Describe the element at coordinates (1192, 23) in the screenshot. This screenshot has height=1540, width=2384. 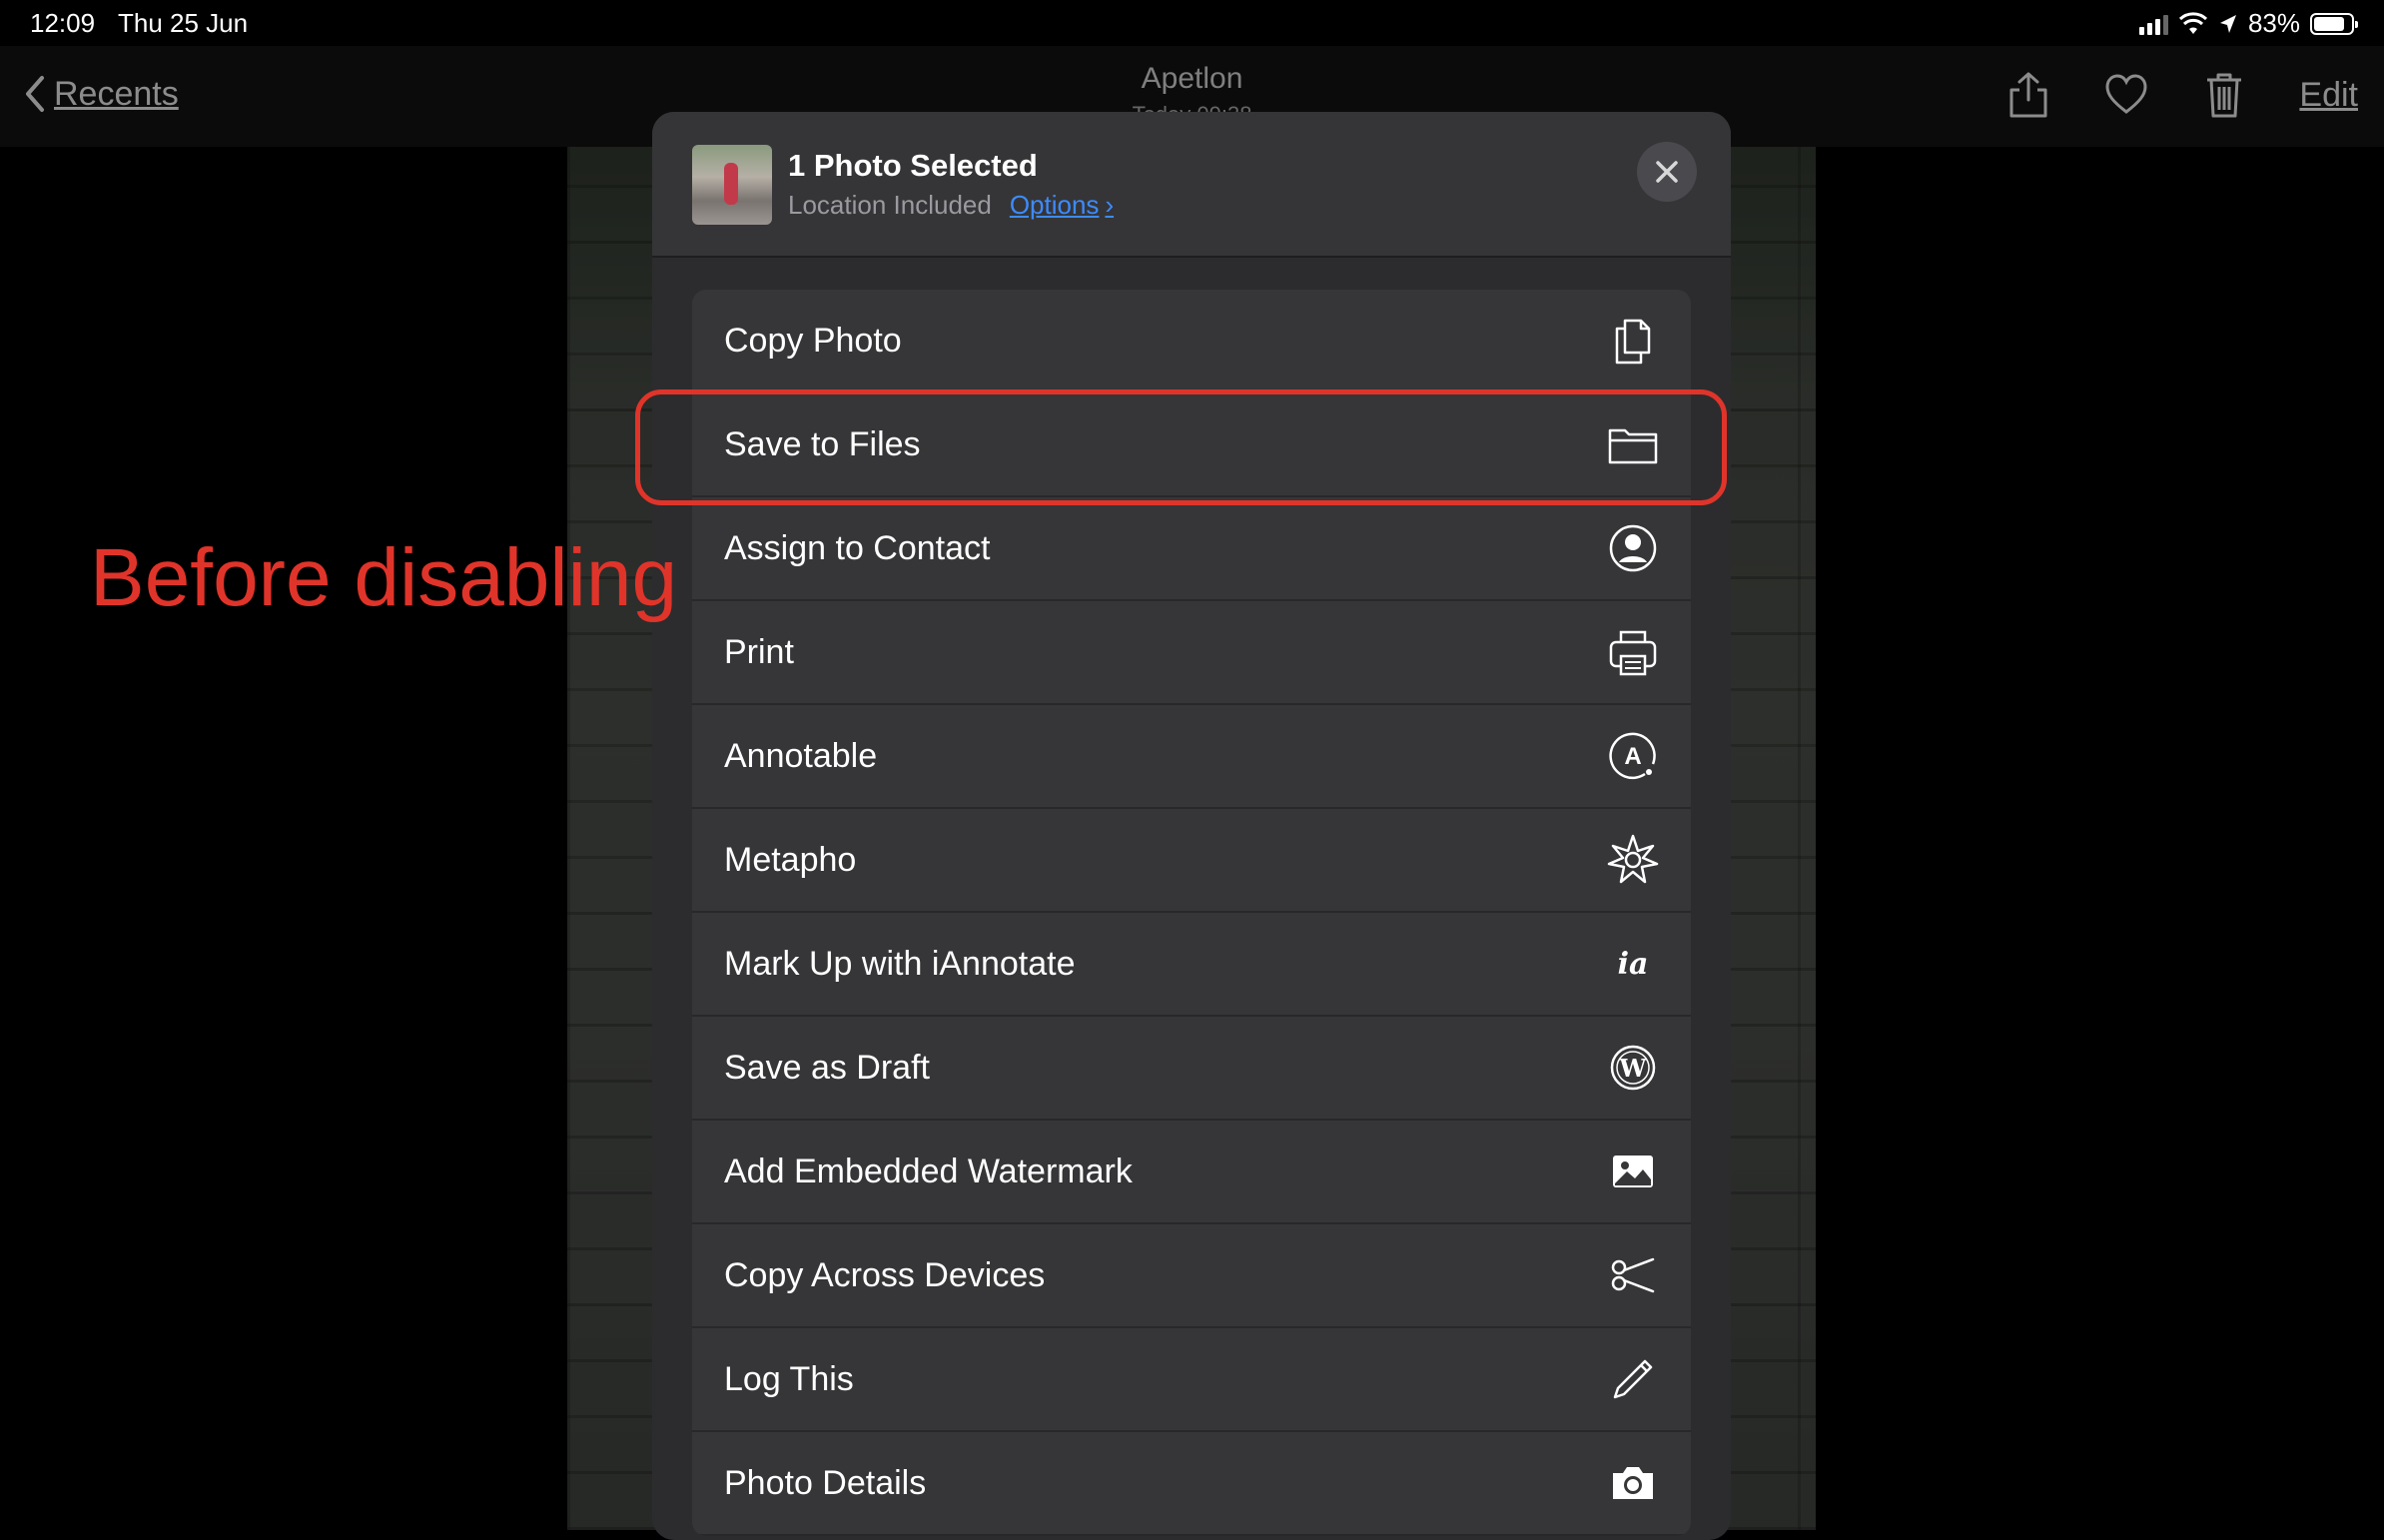
I see `status-bar: 12:09 Thu 25 Jun 83%` at that location.